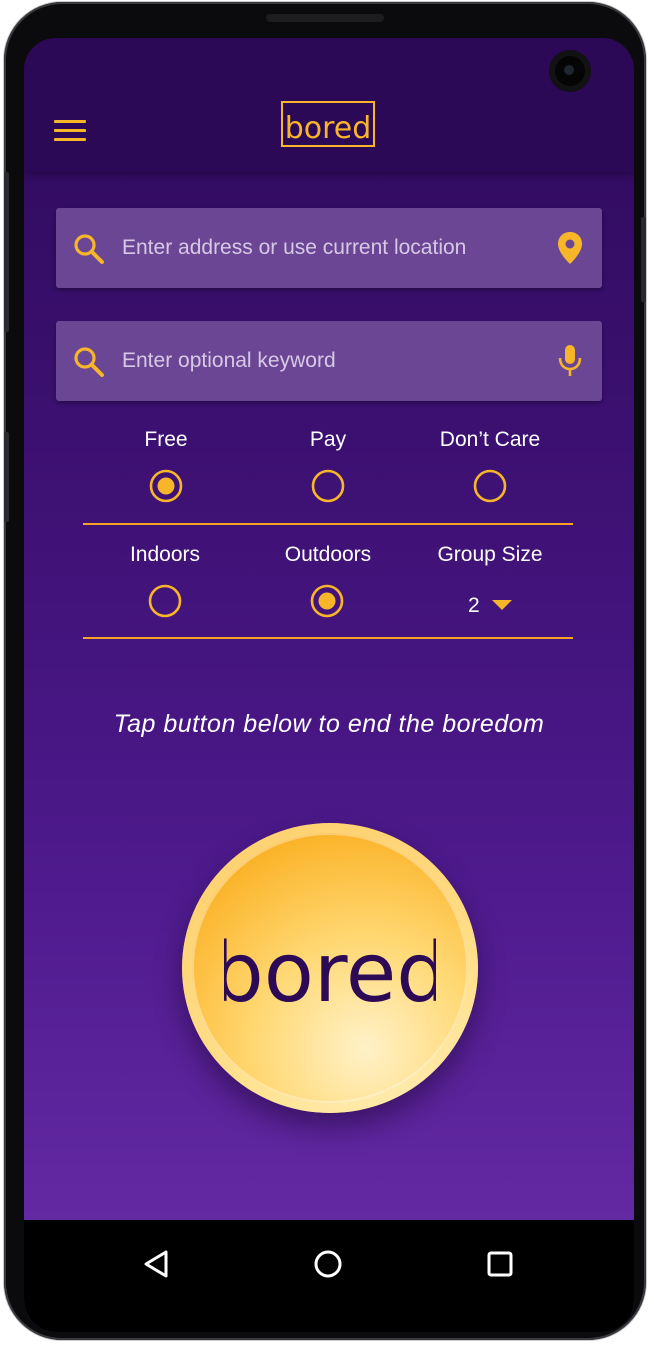  Describe the element at coordinates (6, 252) in the screenshot. I see `volume-button` at that location.